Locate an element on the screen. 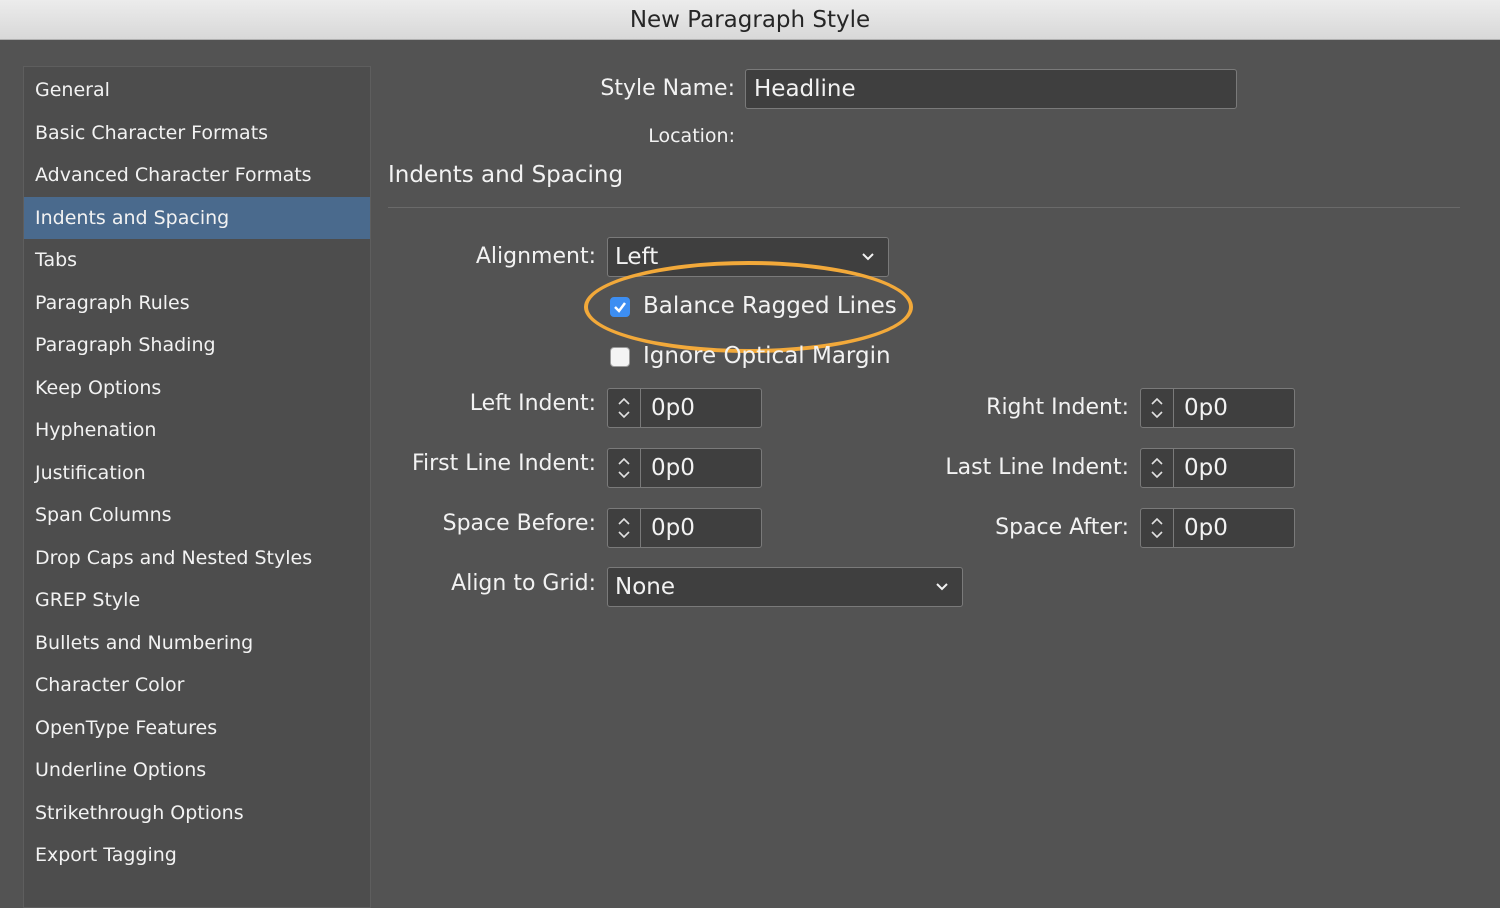 This screenshot has width=1500, height=908. sidebar-item-advanced-character-formats: Advanced Character Formats is located at coordinates (197, 175).